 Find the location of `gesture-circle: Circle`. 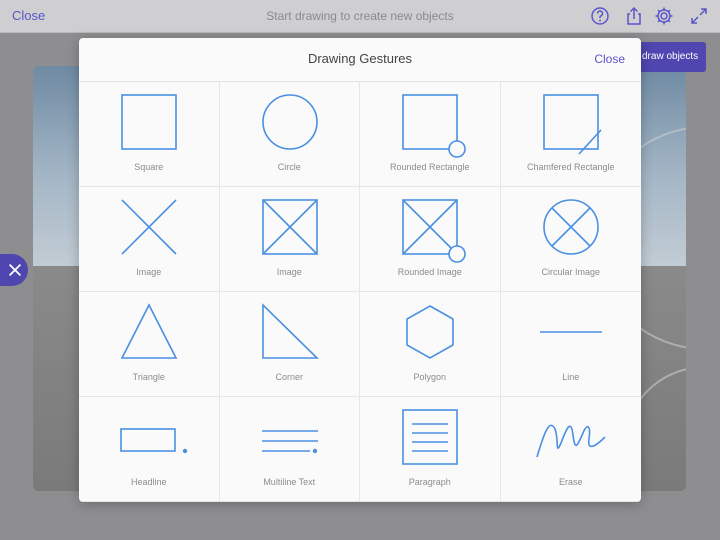

gesture-circle: Circle is located at coordinates (289, 134).